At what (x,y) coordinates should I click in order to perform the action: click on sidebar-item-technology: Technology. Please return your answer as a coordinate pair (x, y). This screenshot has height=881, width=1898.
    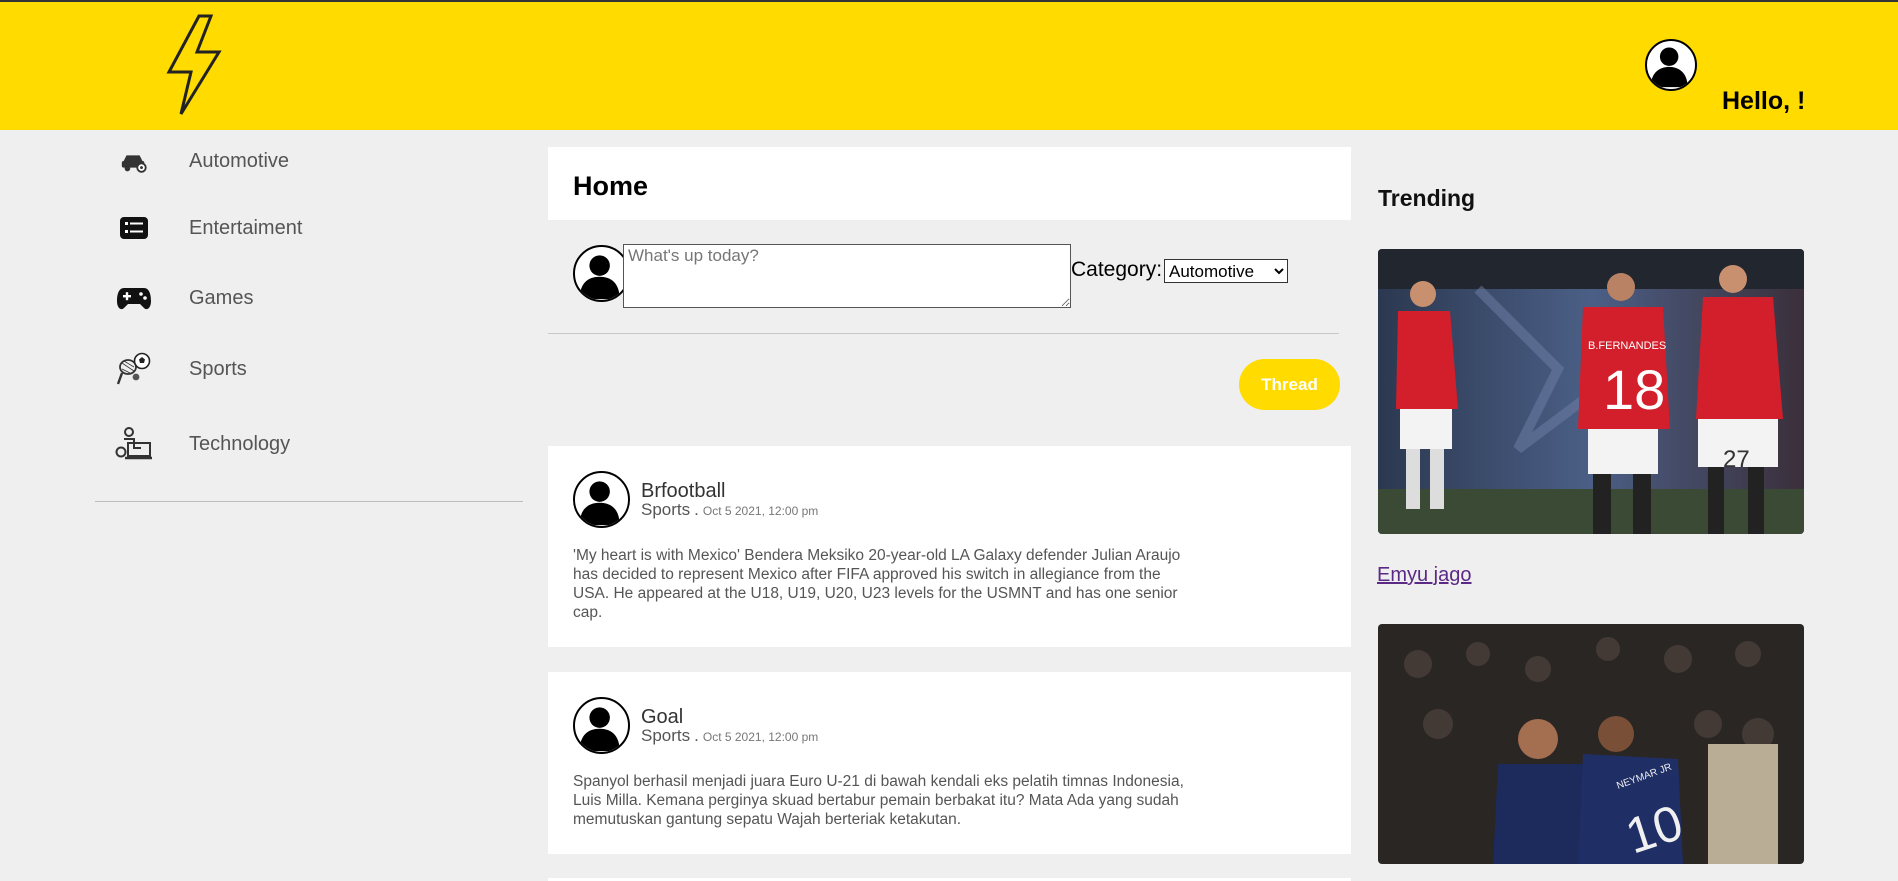
    Looking at the image, I should click on (202, 444).